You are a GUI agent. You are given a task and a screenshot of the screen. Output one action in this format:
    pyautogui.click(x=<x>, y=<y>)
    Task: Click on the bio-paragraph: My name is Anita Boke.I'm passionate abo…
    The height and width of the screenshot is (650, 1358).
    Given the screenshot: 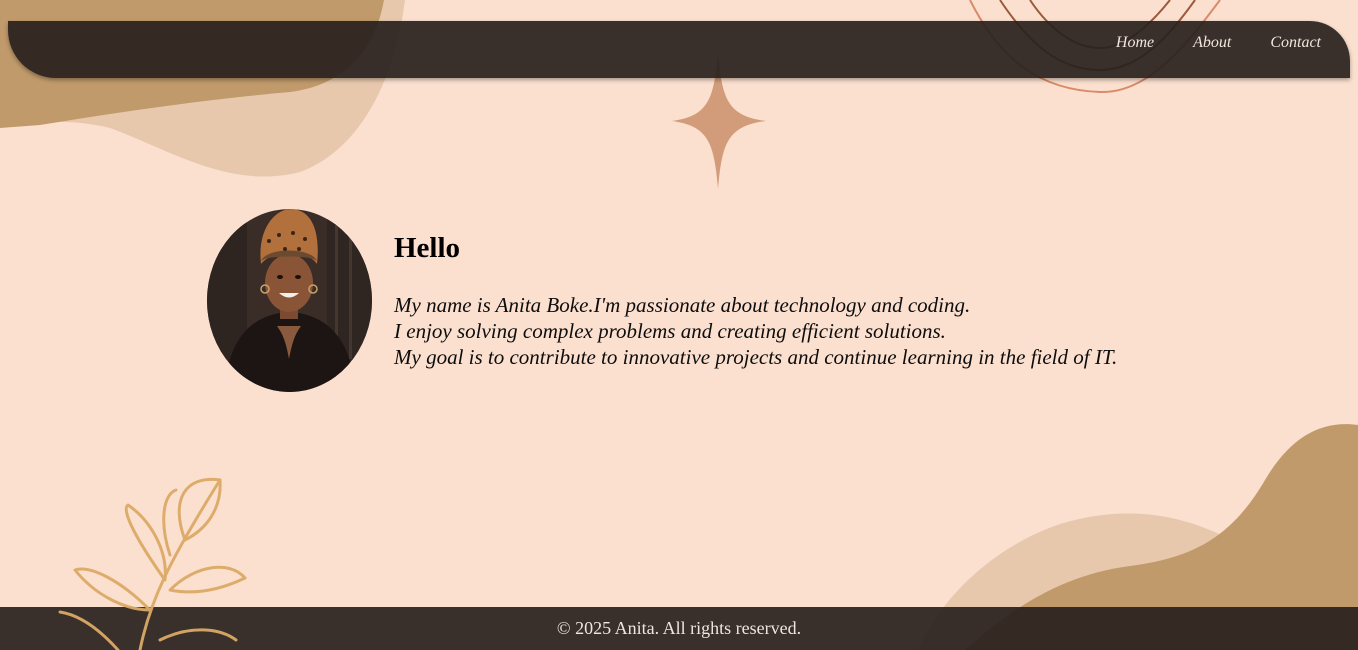 What is the action you would take?
    pyautogui.click(x=755, y=331)
    